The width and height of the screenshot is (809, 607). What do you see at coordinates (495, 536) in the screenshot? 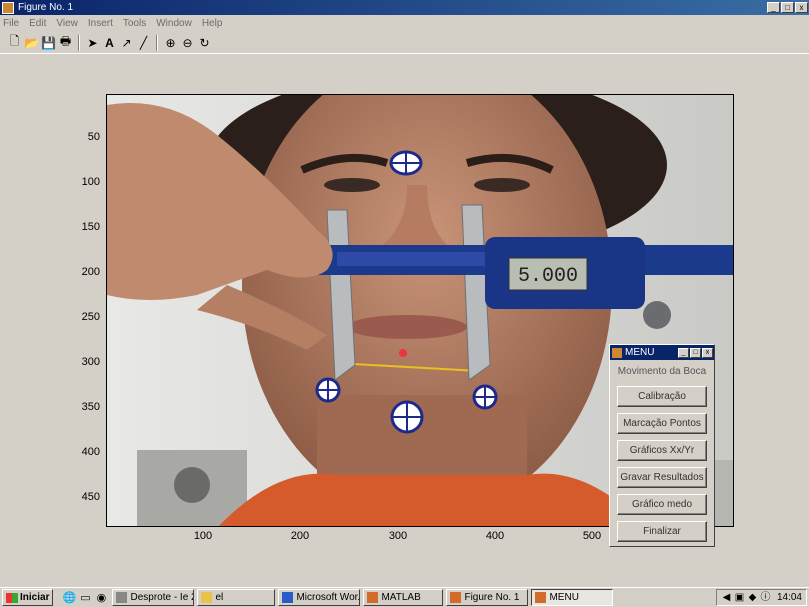
I see `x-tick-label: 400` at bounding box center [495, 536].